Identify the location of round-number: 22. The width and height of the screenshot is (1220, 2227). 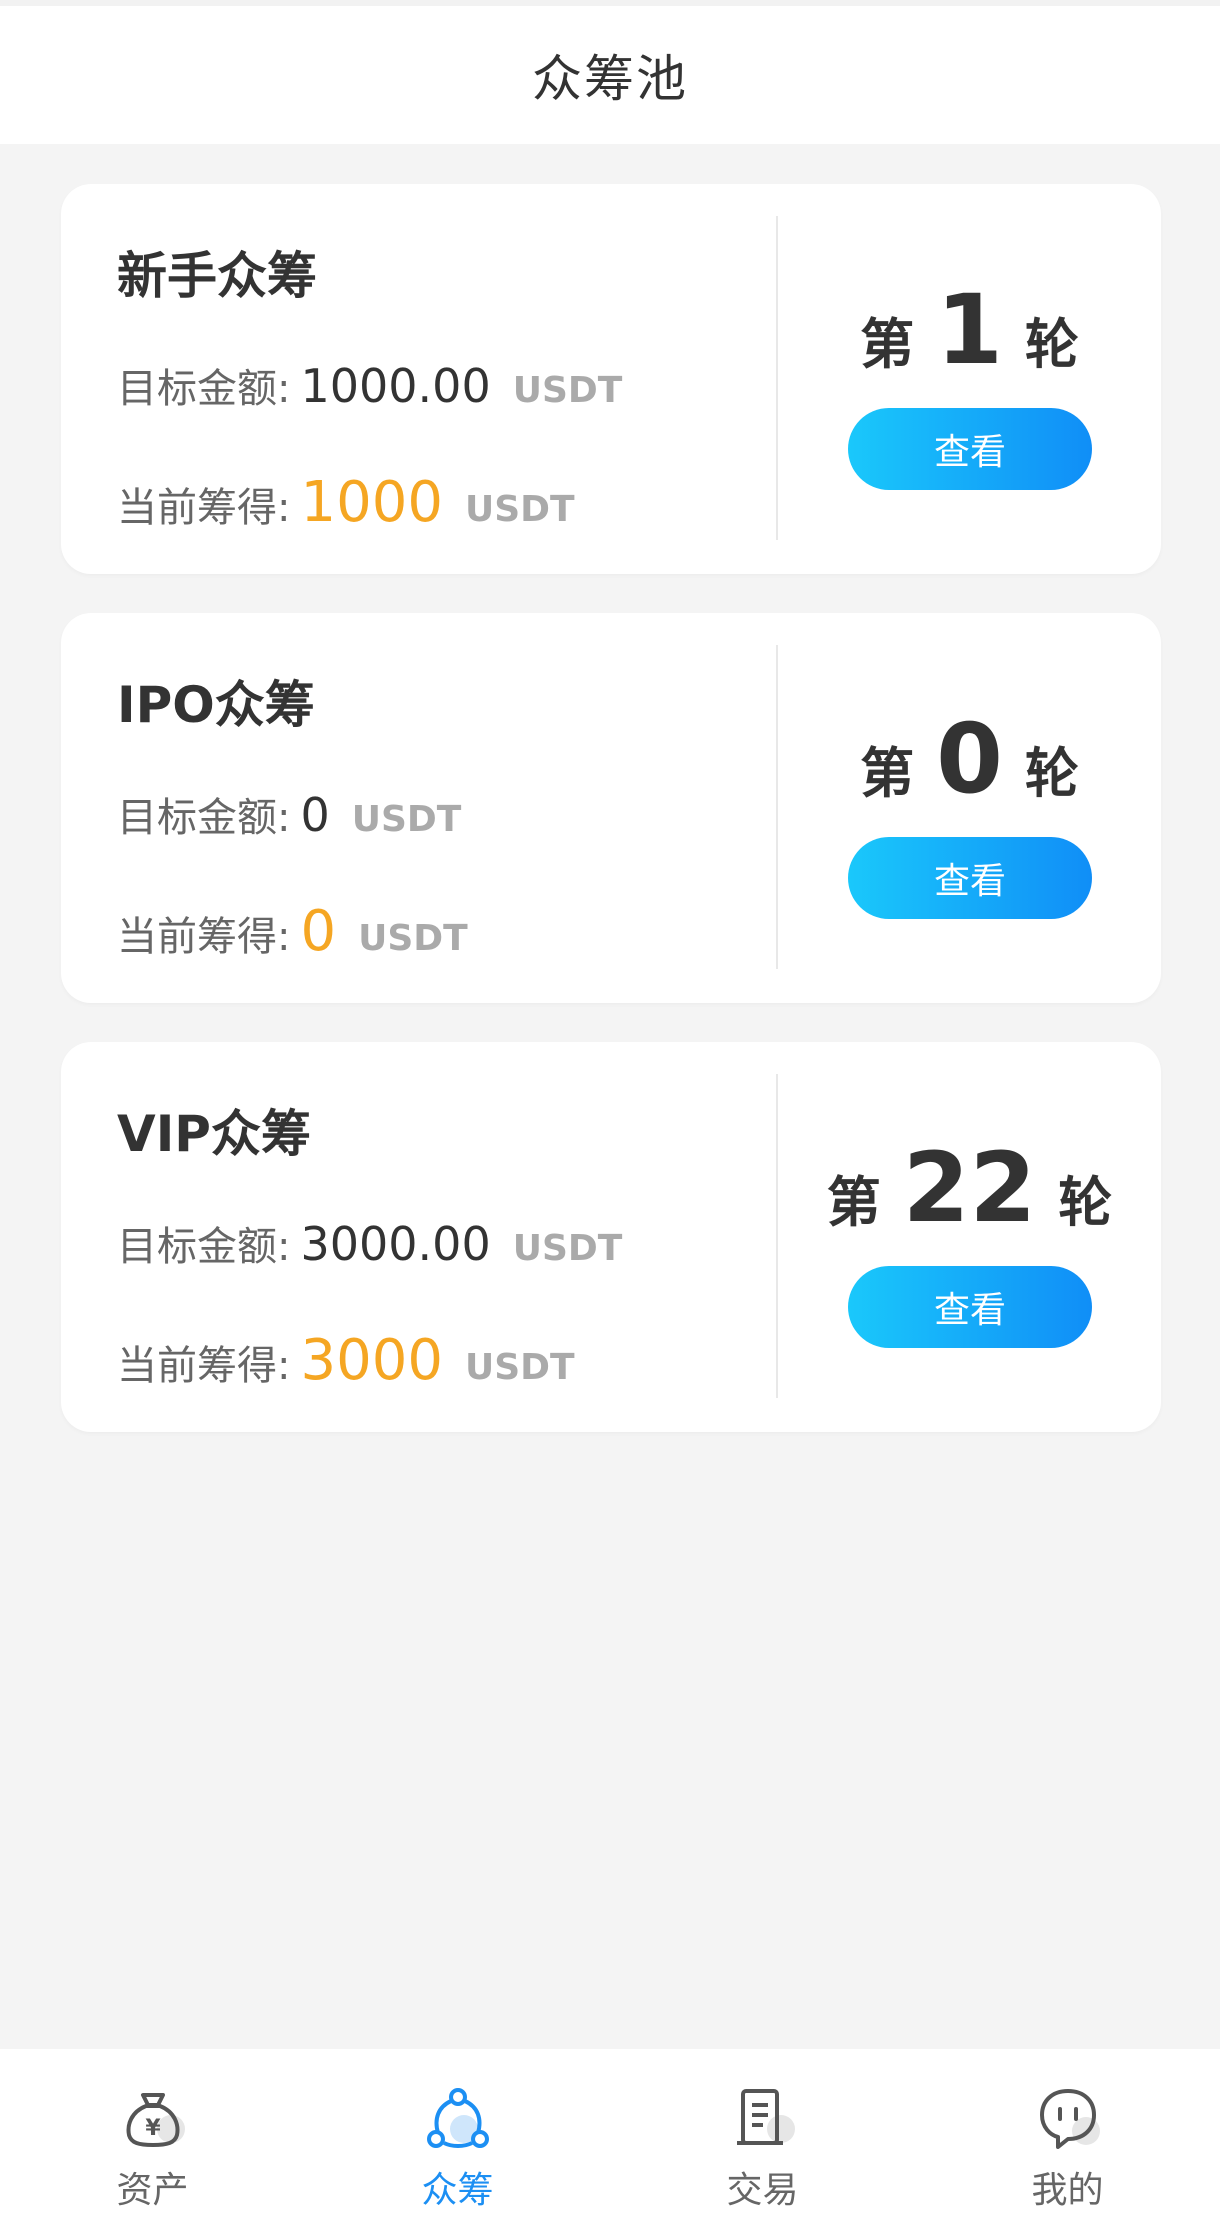
(969, 1188).